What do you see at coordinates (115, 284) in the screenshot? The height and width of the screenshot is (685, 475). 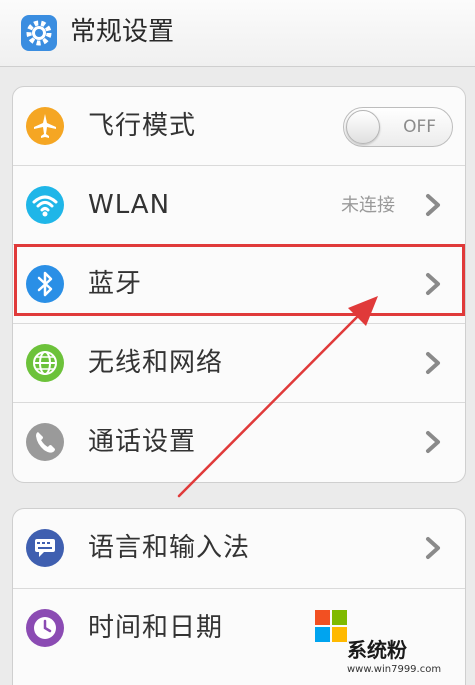 I see `settings-item-label: 蓝牙` at bounding box center [115, 284].